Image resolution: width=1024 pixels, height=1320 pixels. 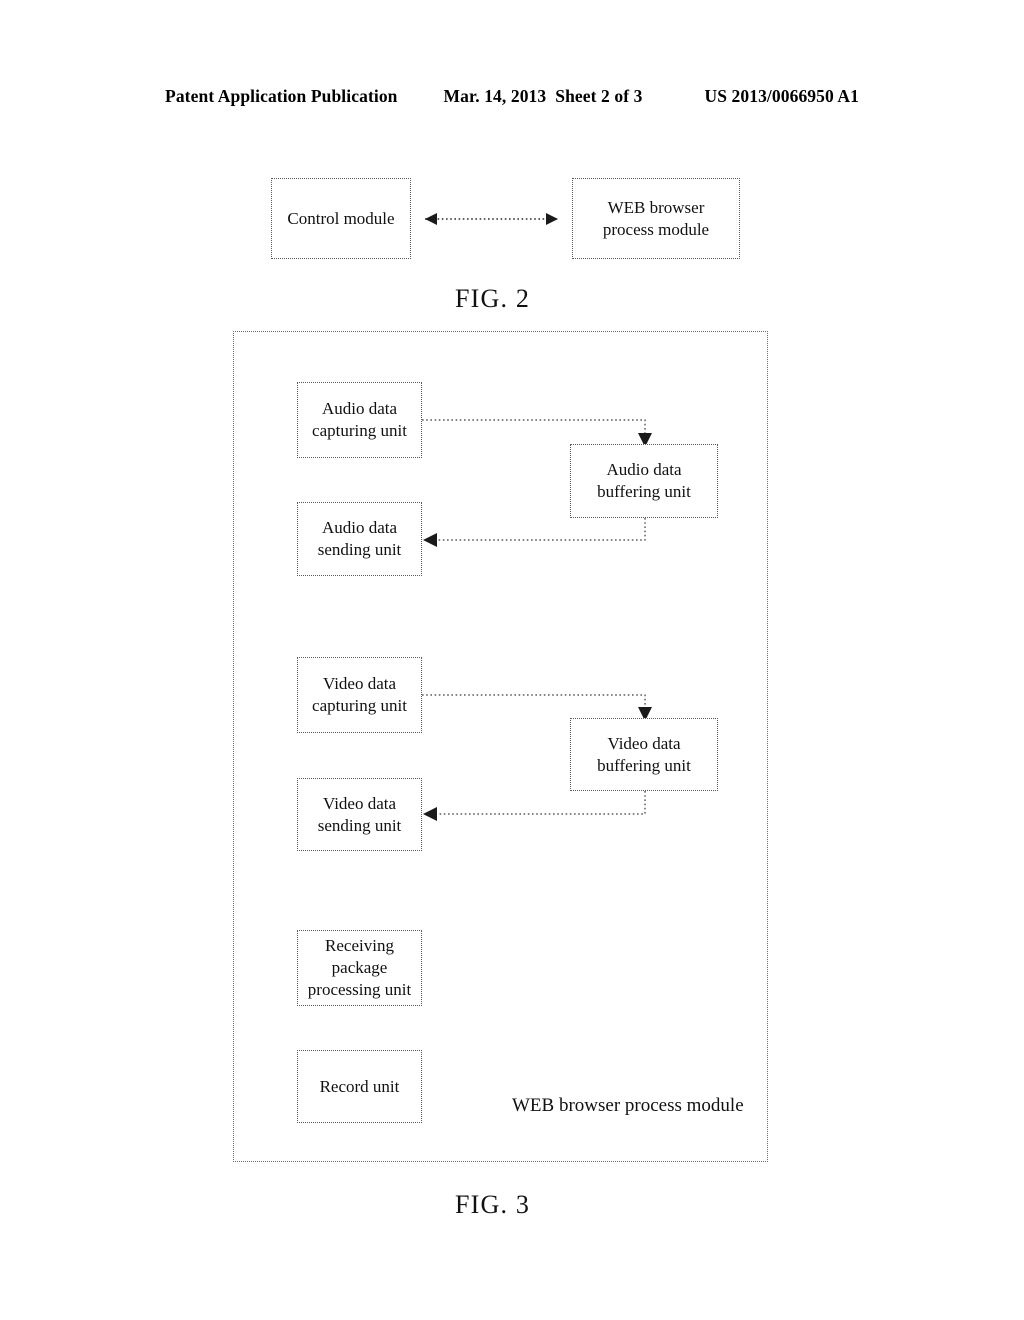 What do you see at coordinates (431, 219) in the screenshot?
I see `arrowhead-left-icon` at bounding box center [431, 219].